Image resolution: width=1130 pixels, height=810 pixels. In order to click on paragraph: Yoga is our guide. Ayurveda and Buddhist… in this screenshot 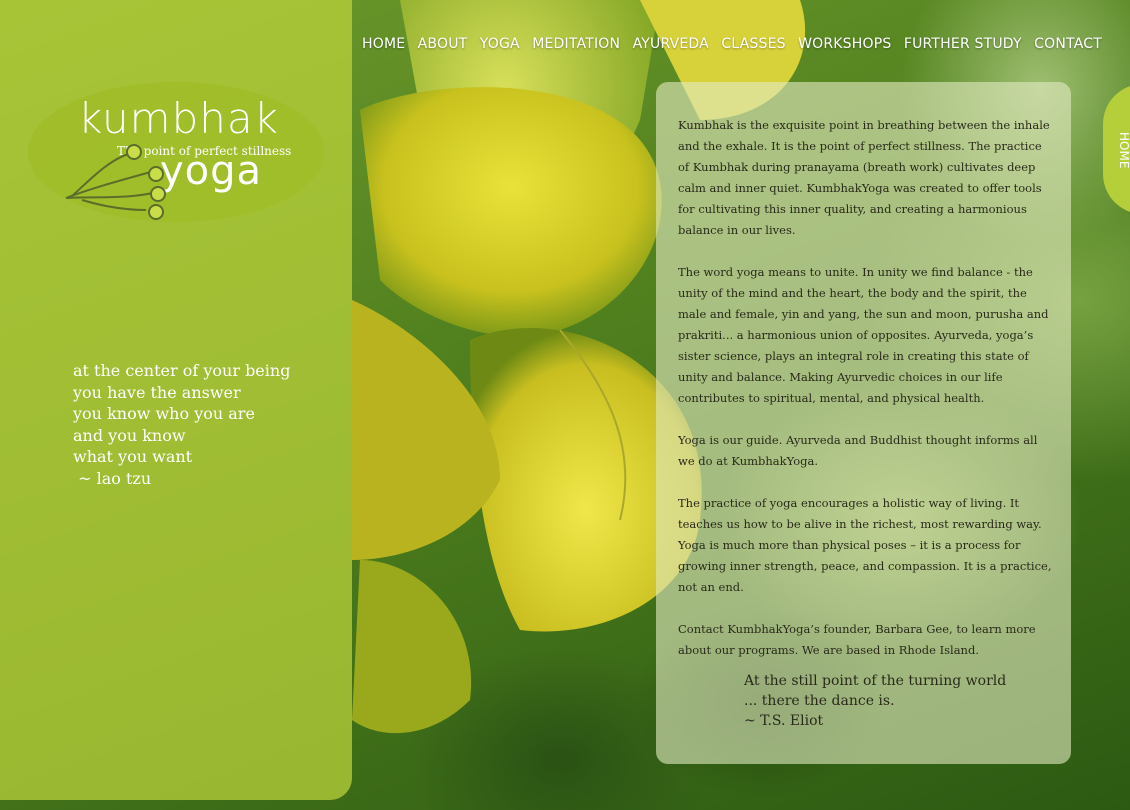, I will do `click(858, 450)`.